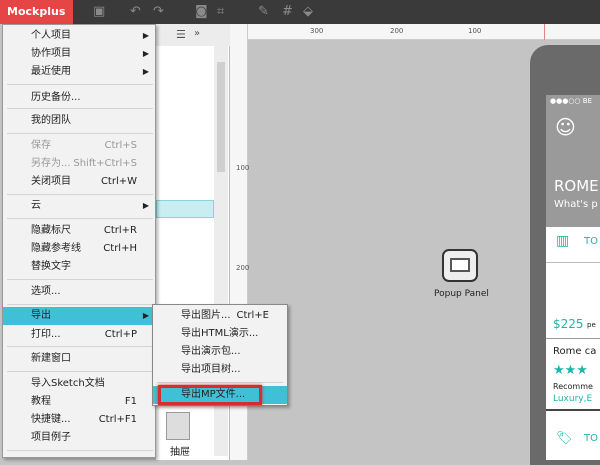  What do you see at coordinates (79, 249) in the screenshot?
I see `menu-item-hide-guides: 隐藏参考线 Ctrl+H` at bounding box center [79, 249].